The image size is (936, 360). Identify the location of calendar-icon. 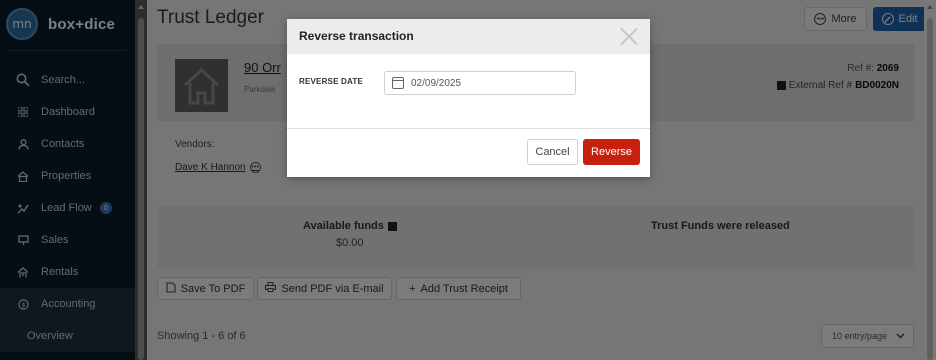
(398, 83).